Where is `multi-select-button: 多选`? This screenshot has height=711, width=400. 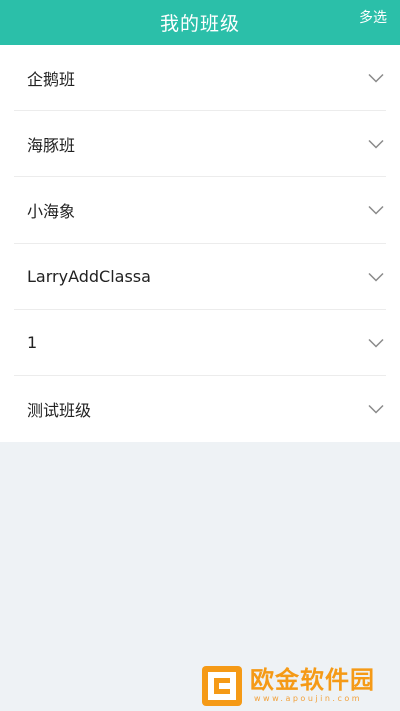
multi-select-button: 多选 is located at coordinates (373, 17).